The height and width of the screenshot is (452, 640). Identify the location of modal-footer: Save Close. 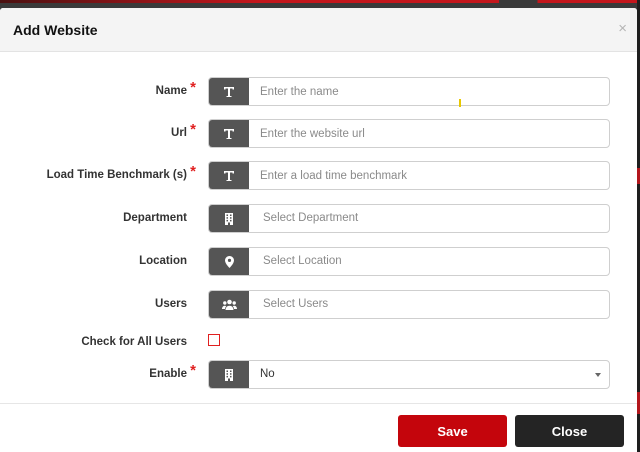
(318, 427).